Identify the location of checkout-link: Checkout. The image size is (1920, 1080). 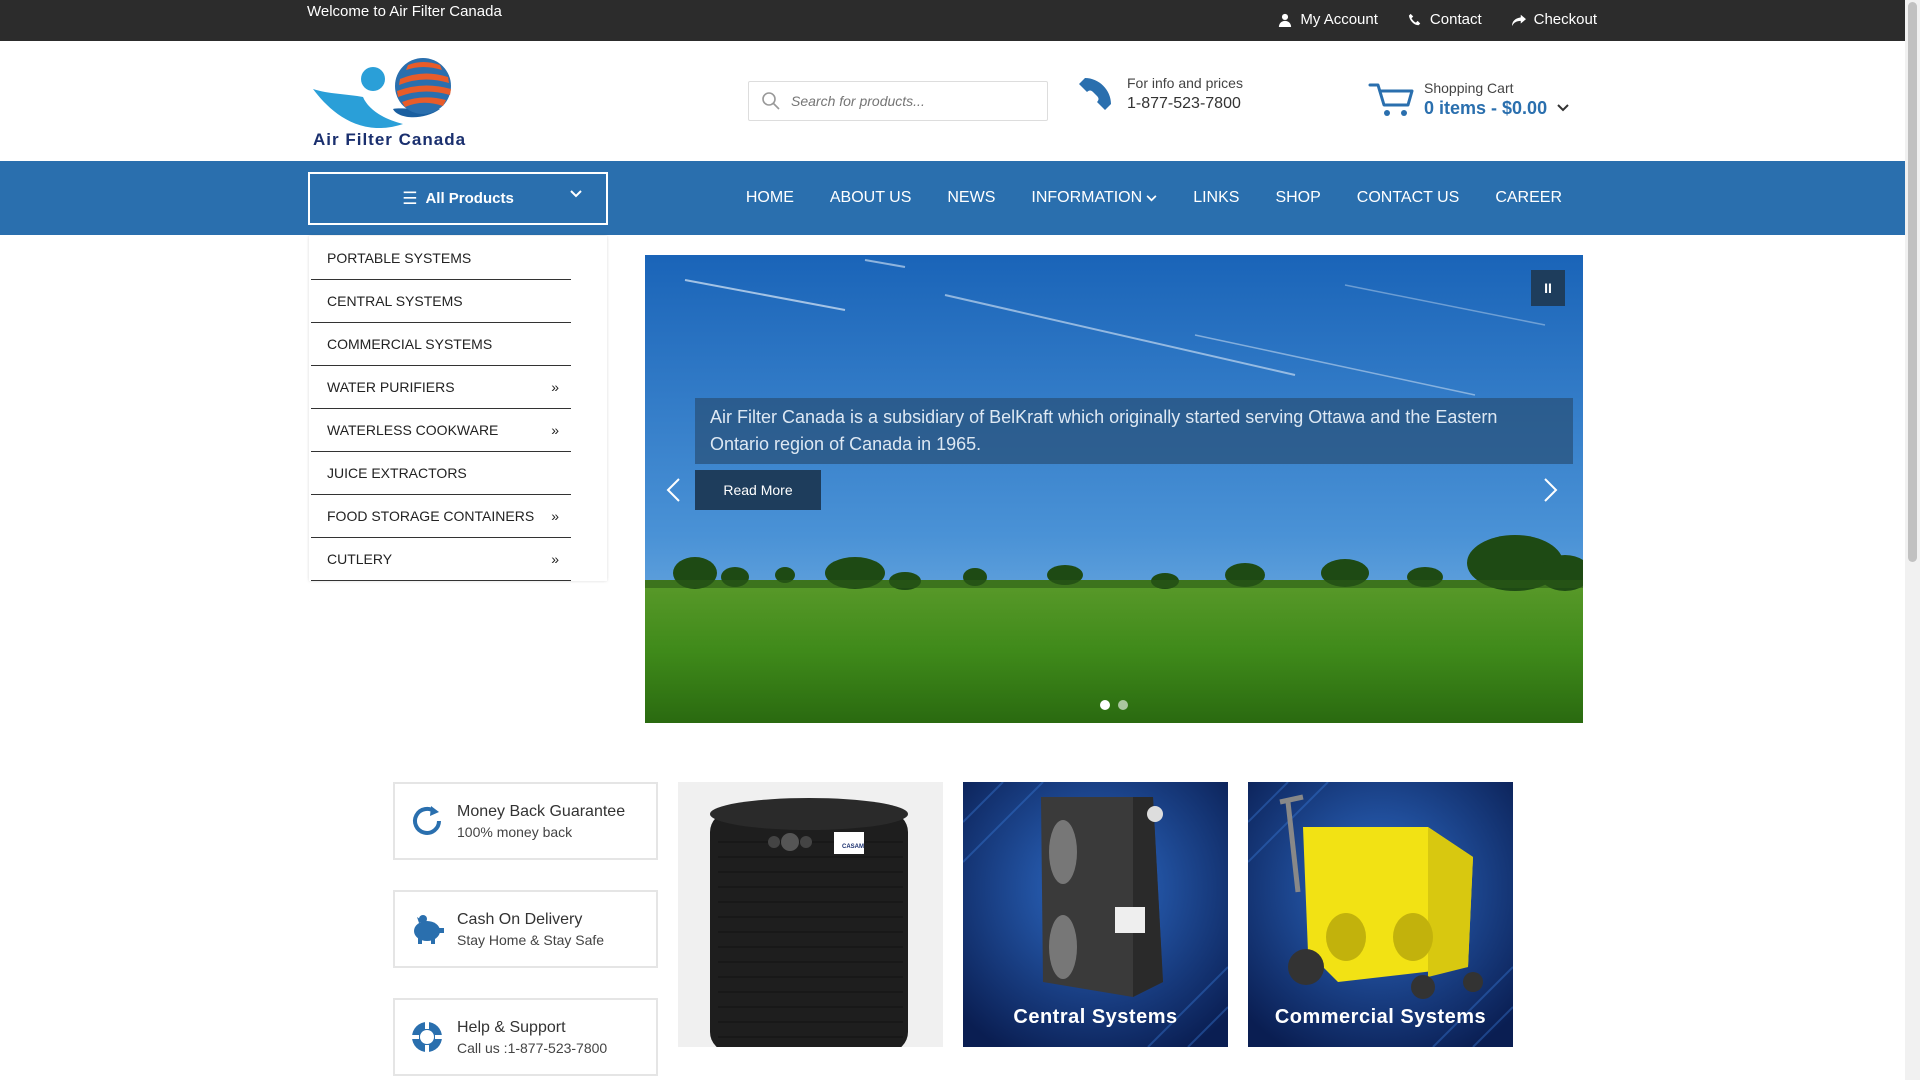
(1554, 19).